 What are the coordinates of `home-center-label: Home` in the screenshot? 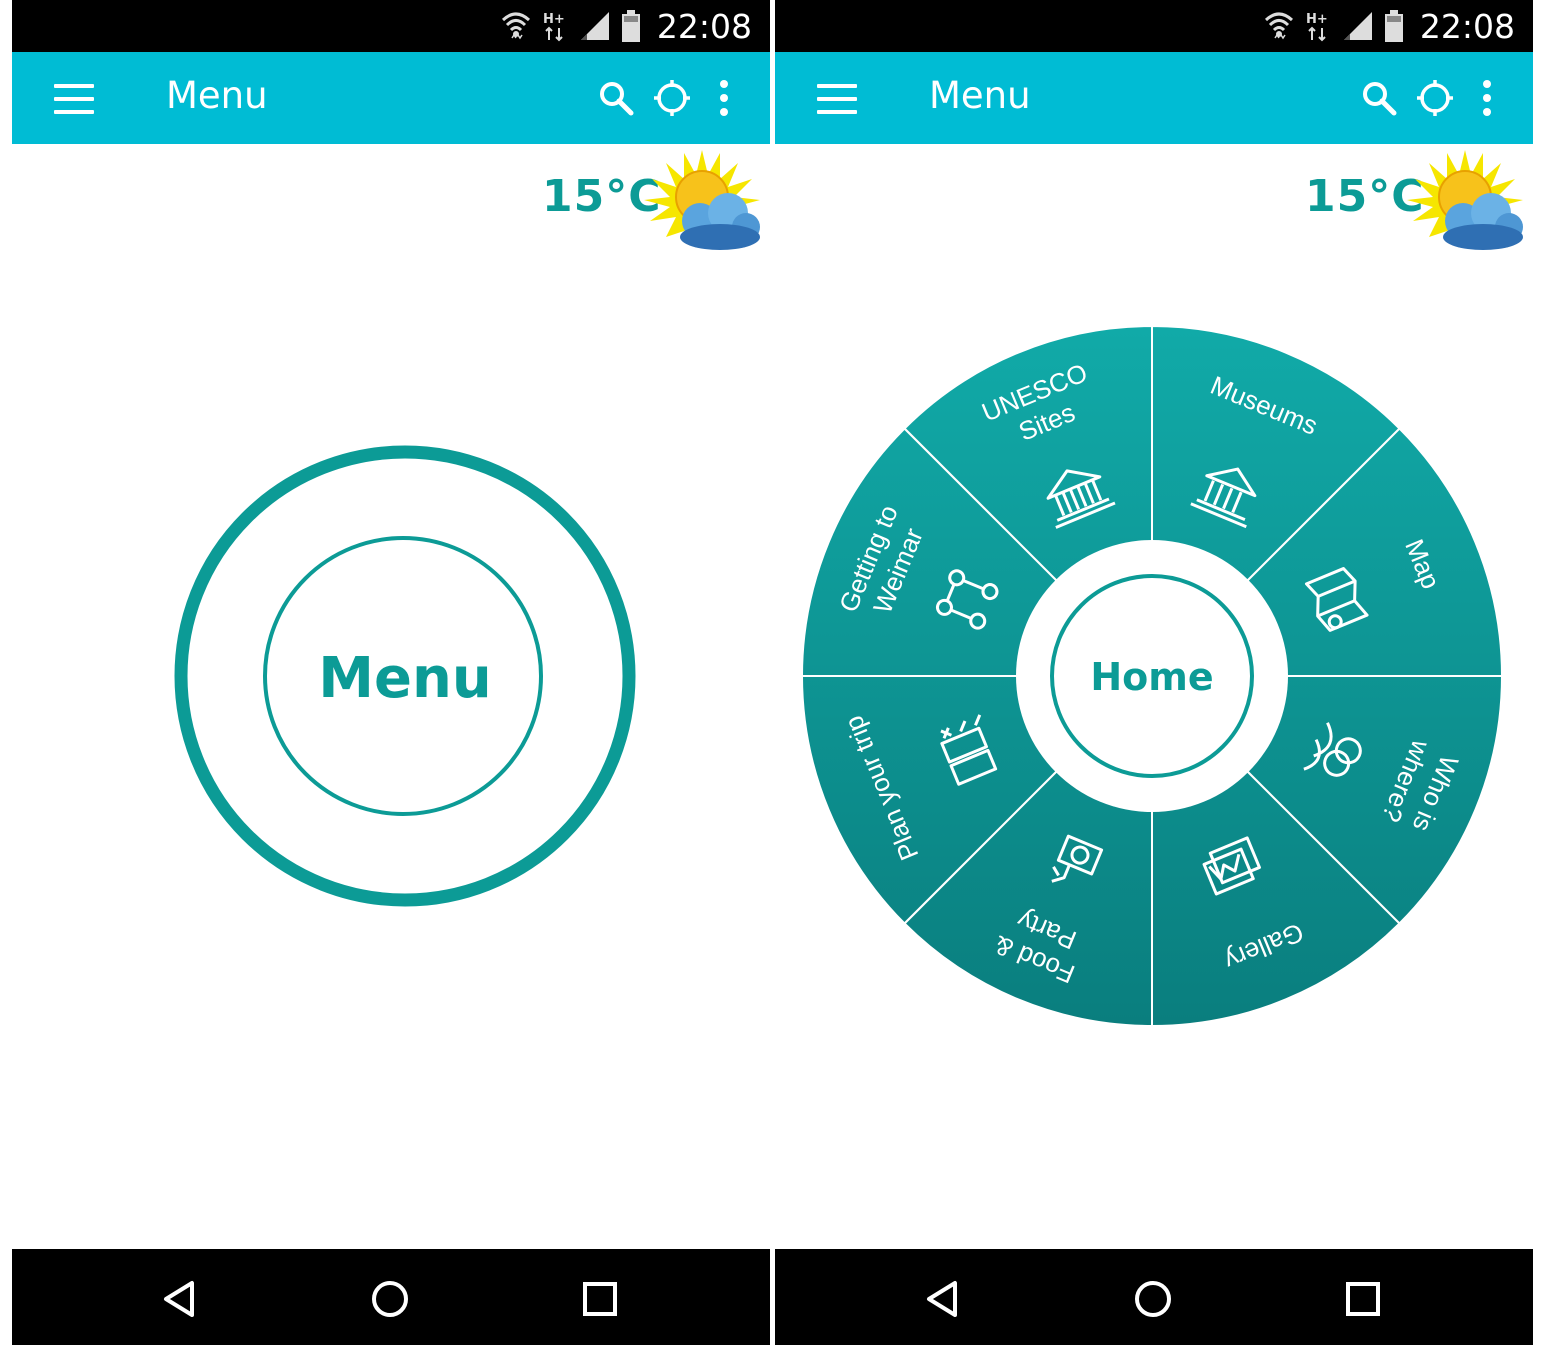 It's located at (1151, 677).